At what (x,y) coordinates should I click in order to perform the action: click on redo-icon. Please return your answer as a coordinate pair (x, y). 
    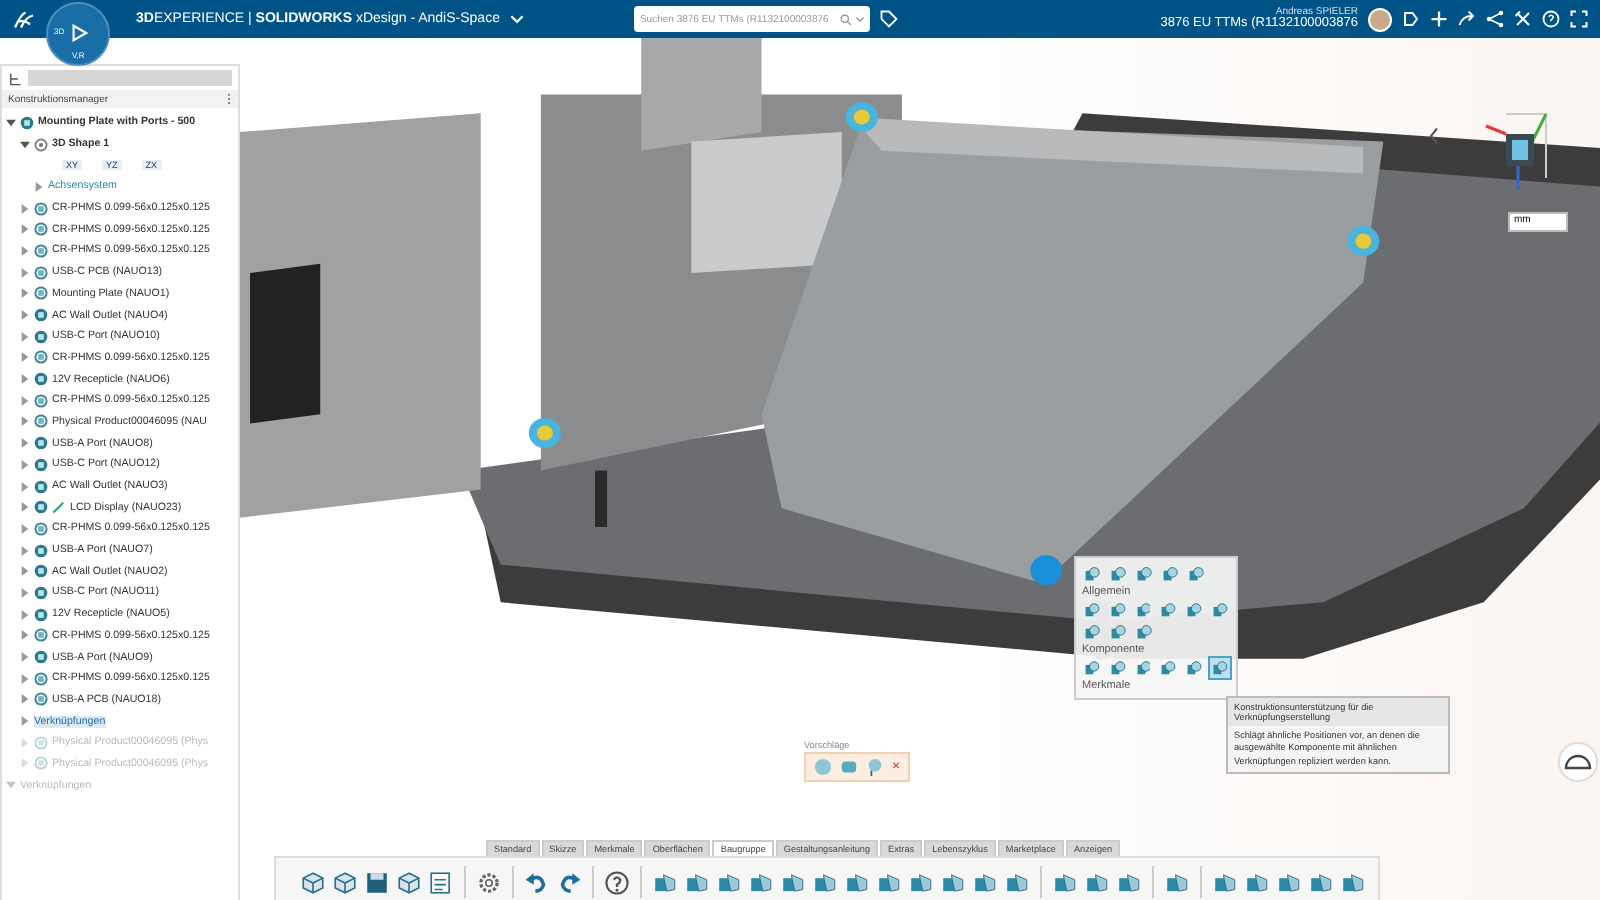
    Looking at the image, I should click on (569, 882).